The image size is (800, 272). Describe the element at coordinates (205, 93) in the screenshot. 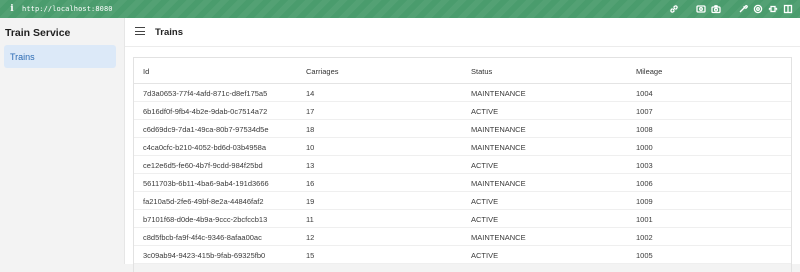

I see `cell-id: 7d3a0653-77f4-4afd-871c-d8ef175a5` at that location.